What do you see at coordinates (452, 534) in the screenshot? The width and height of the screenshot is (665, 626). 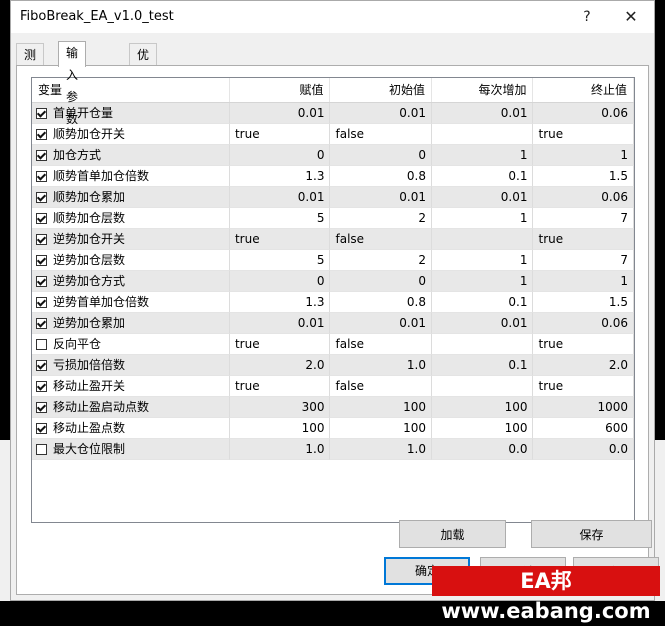 I see `load-button: 加载` at bounding box center [452, 534].